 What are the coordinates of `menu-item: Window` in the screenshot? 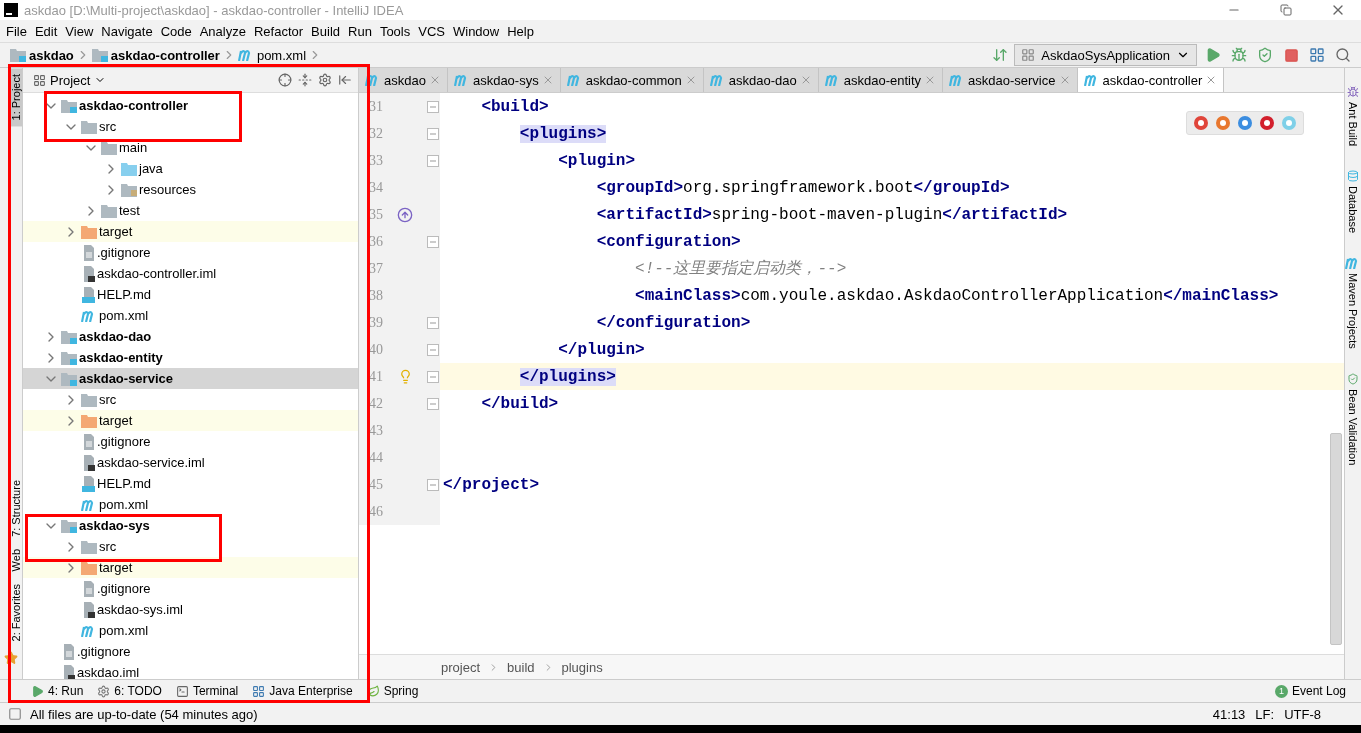 It's located at (476, 31).